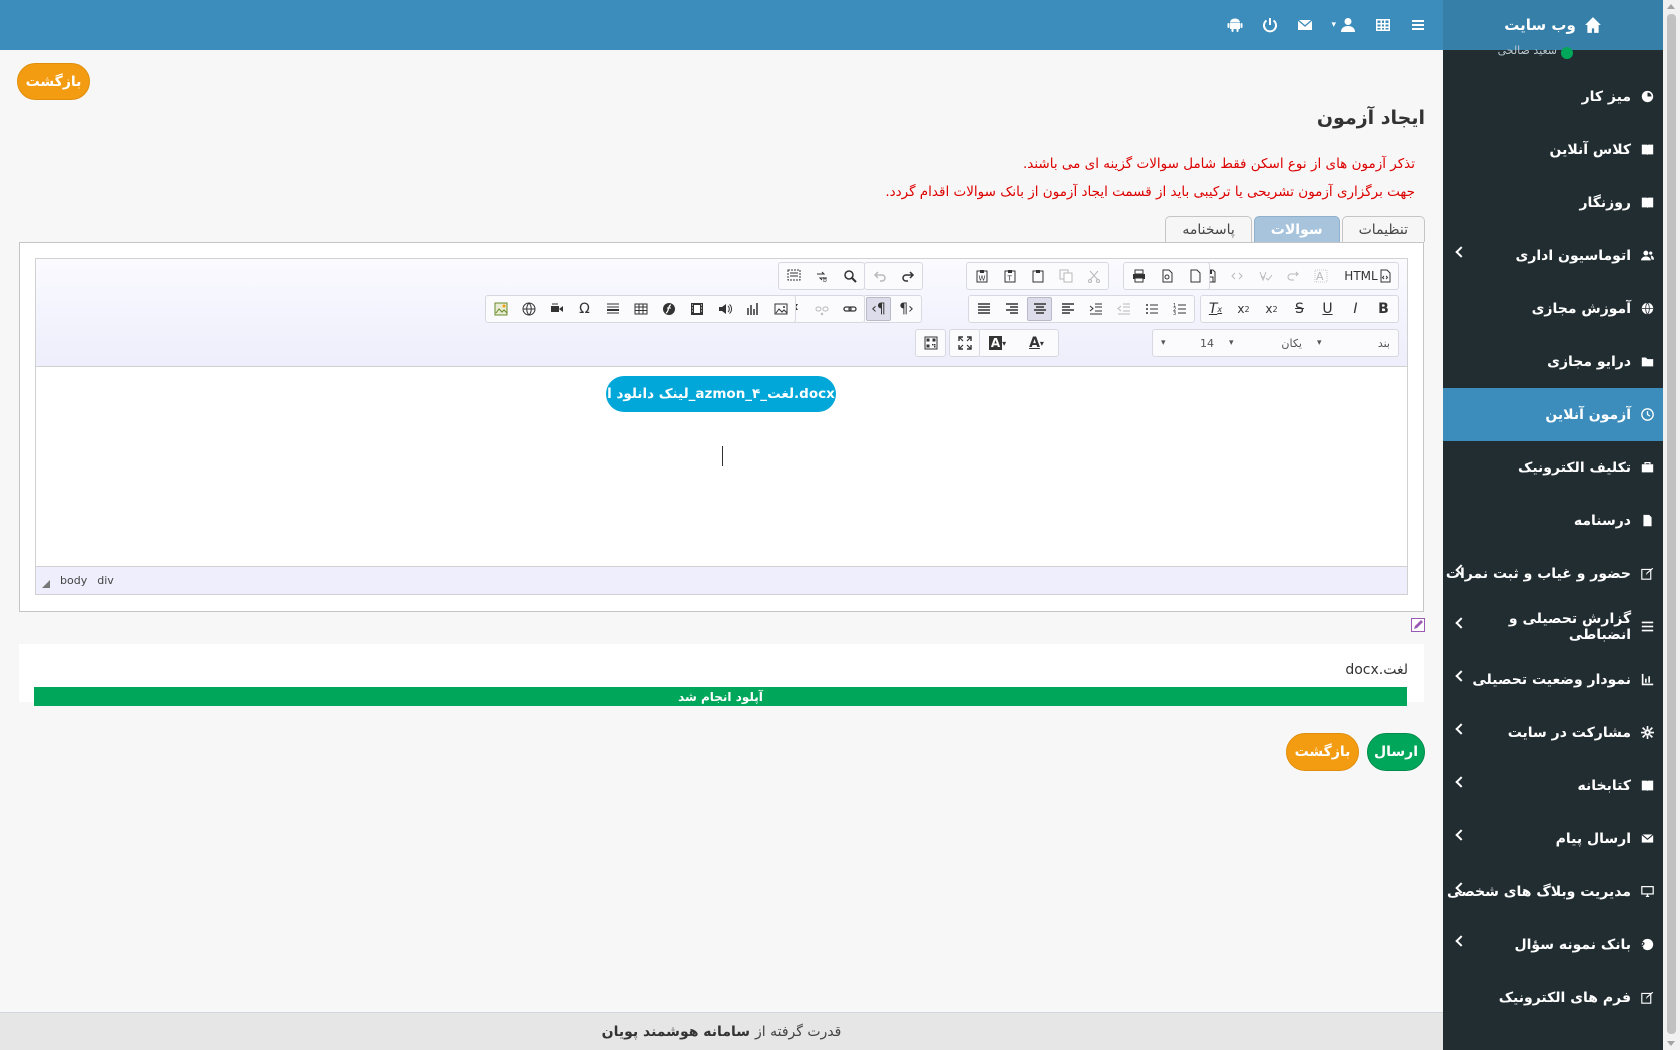 This screenshot has height=1050, width=1680. What do you see at coordinates (105, 580) in the screenshot?
I see `path-div: div` at bounding box center [105, 580].